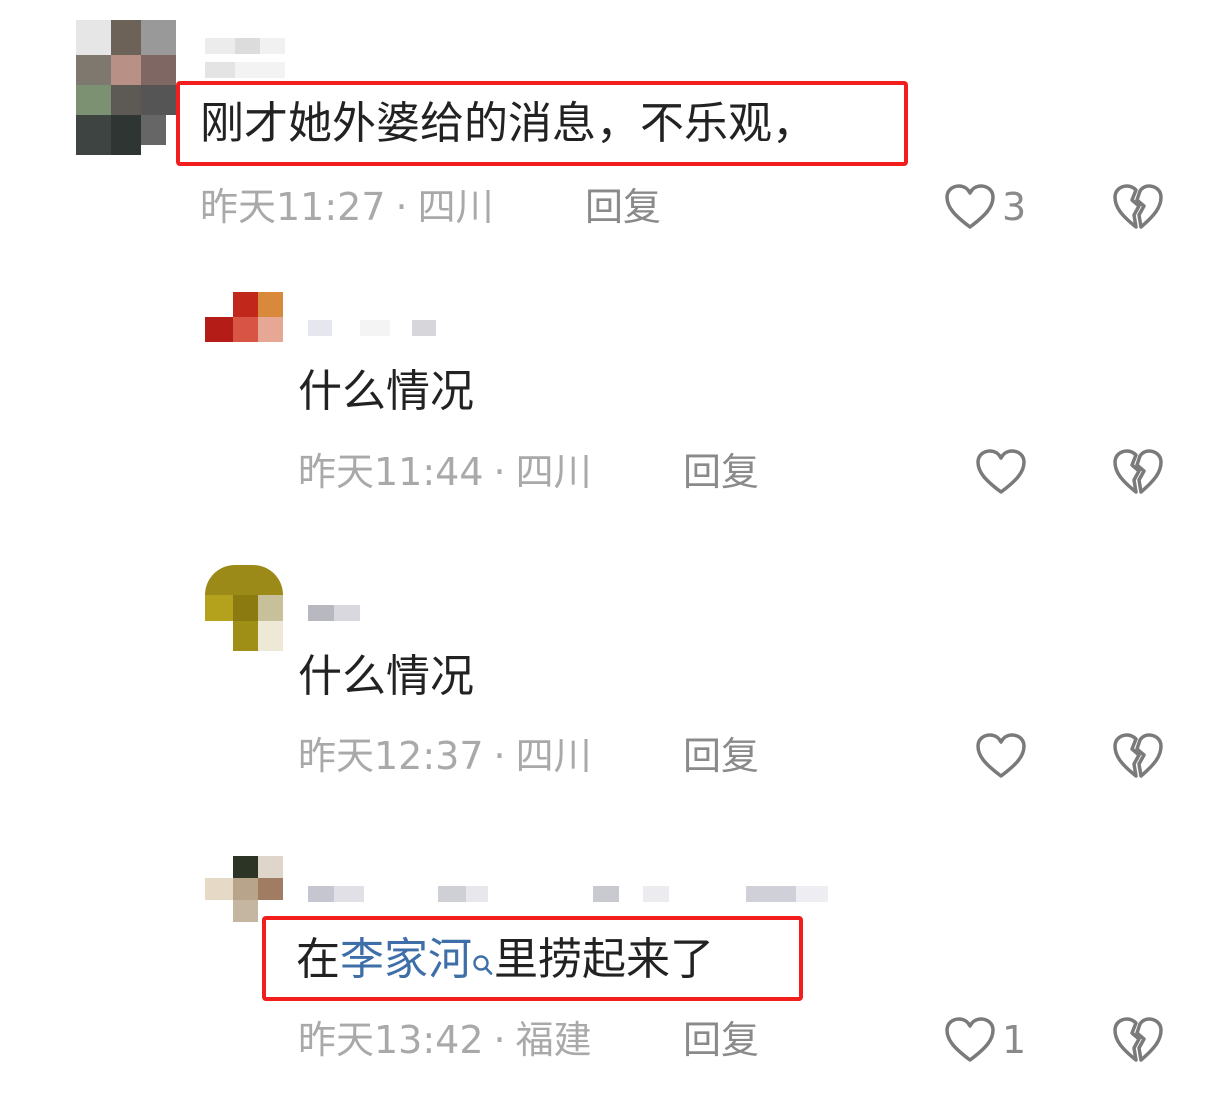  I want to click on comment-text-after: 里捞起来了, so click(604, 959).